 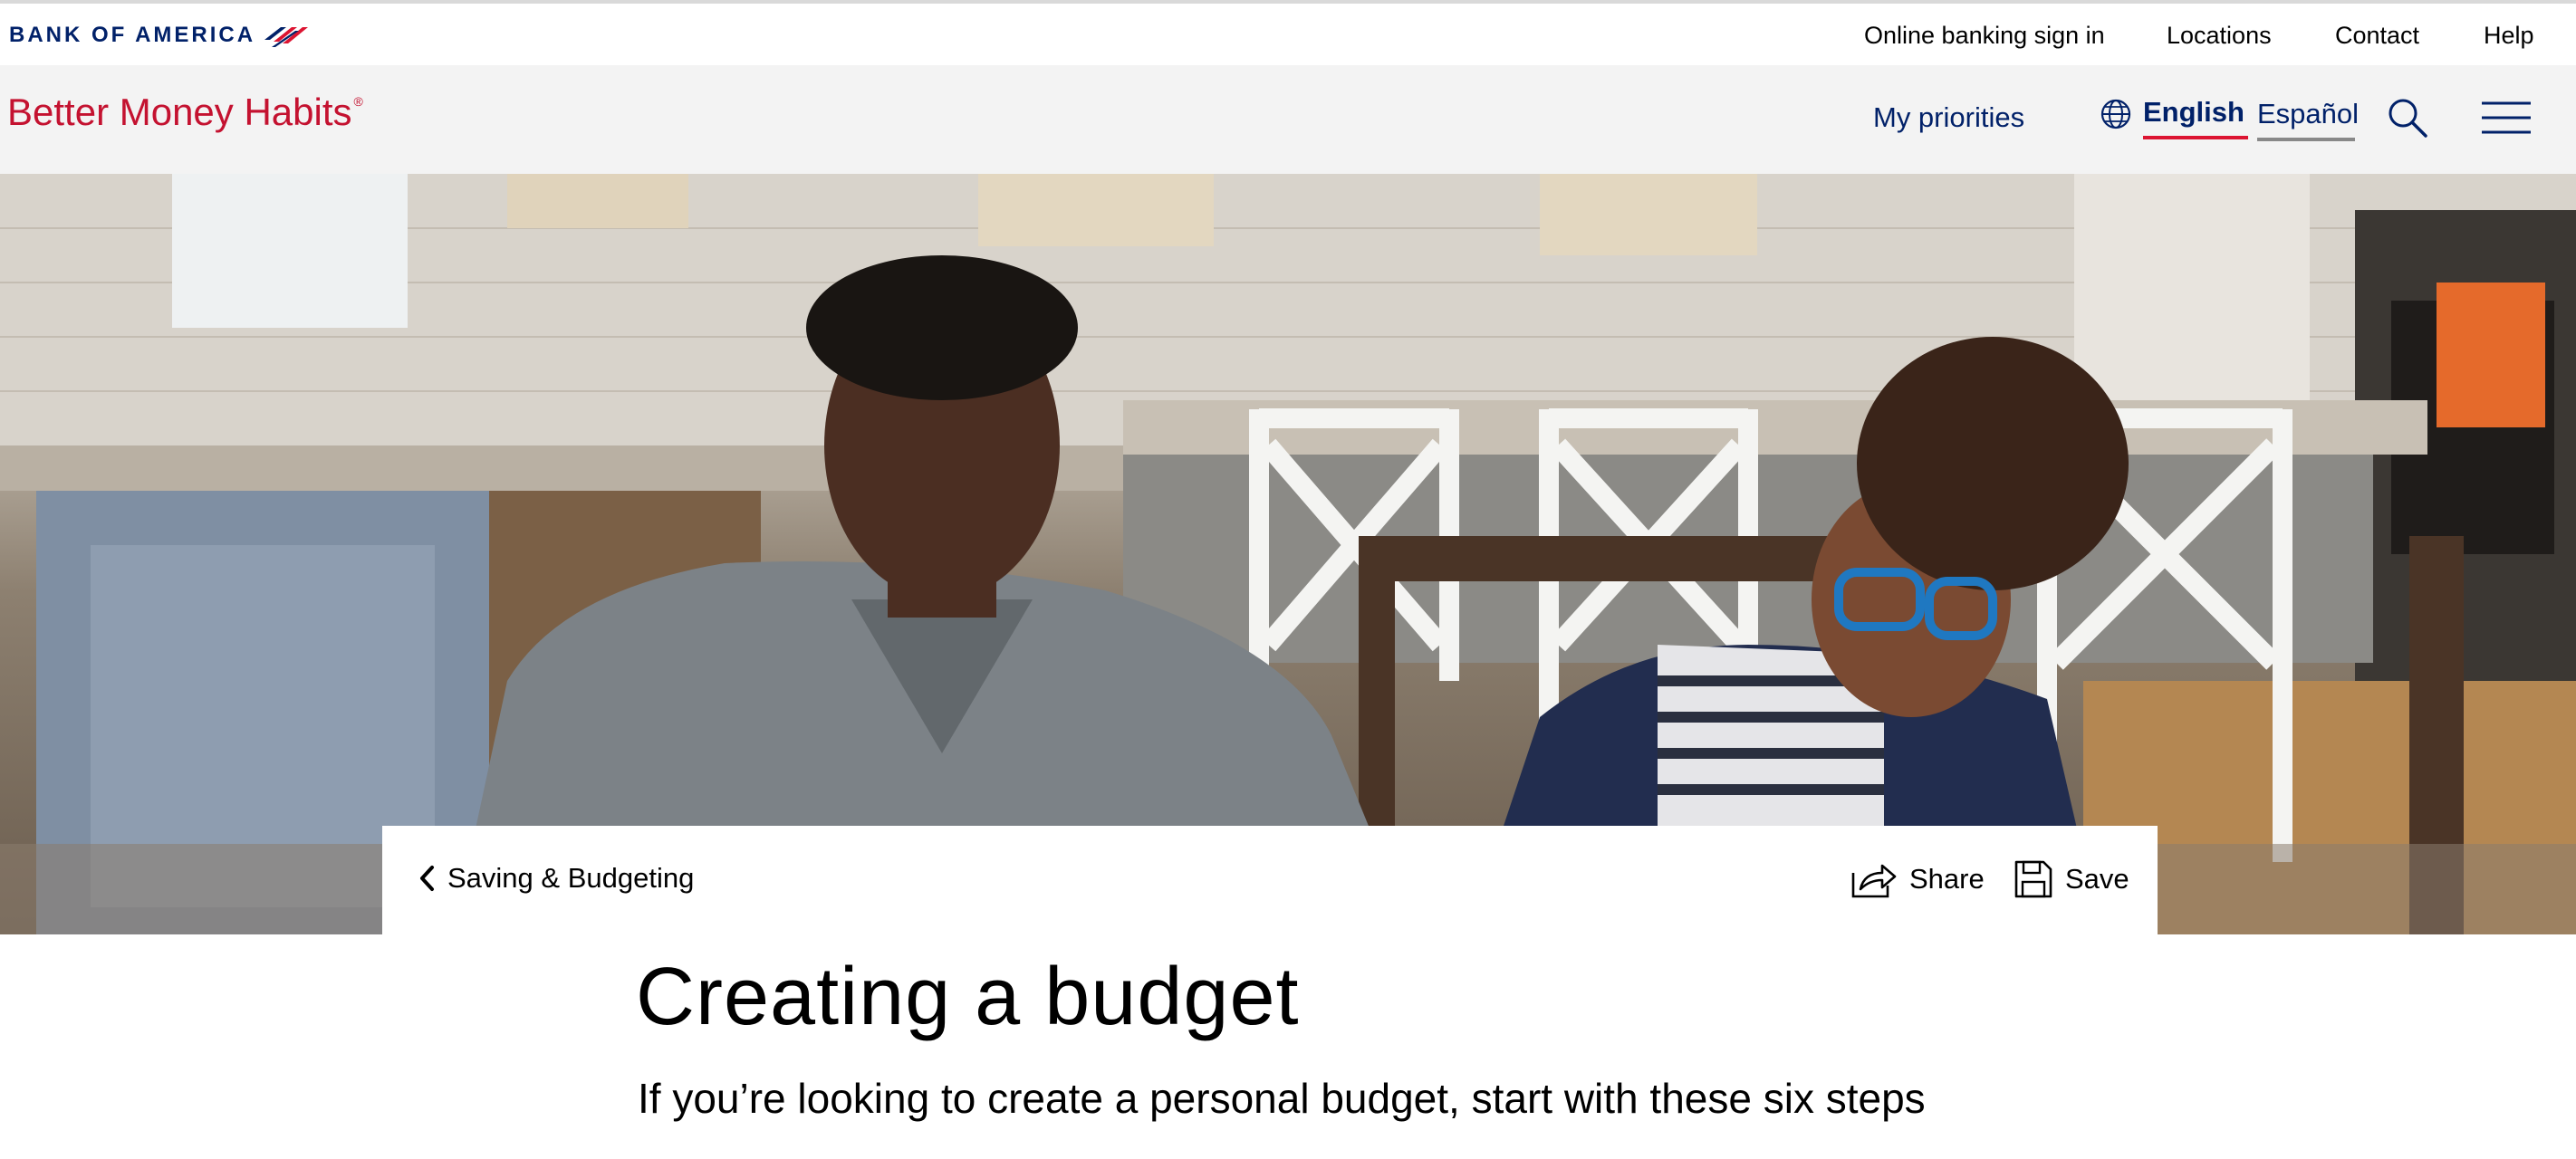 I want to click on share-button: Share, so click(x=1918, y=879).